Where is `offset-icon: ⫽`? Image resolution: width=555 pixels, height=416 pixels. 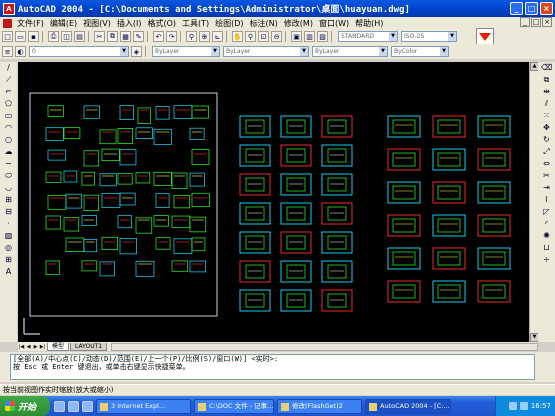 offset-icon: ⫽ is located at coordinates (546, 104).